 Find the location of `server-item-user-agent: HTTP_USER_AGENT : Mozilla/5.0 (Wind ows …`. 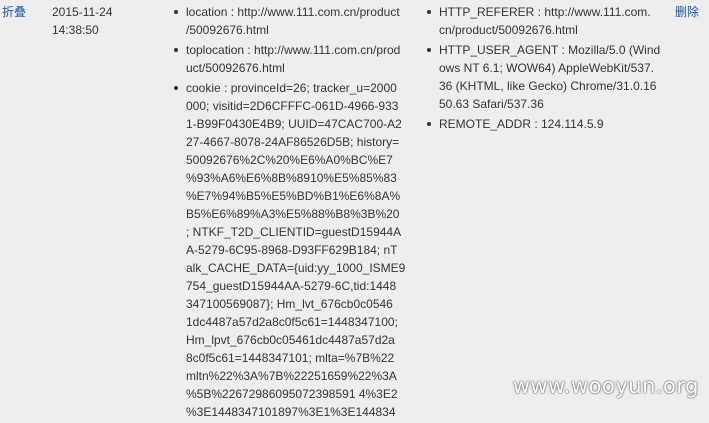

server-item-user-agent: HTTP_USER_AGENT : Mozilla/5.0 (Wind ows … is located at coordinates (545, 77).